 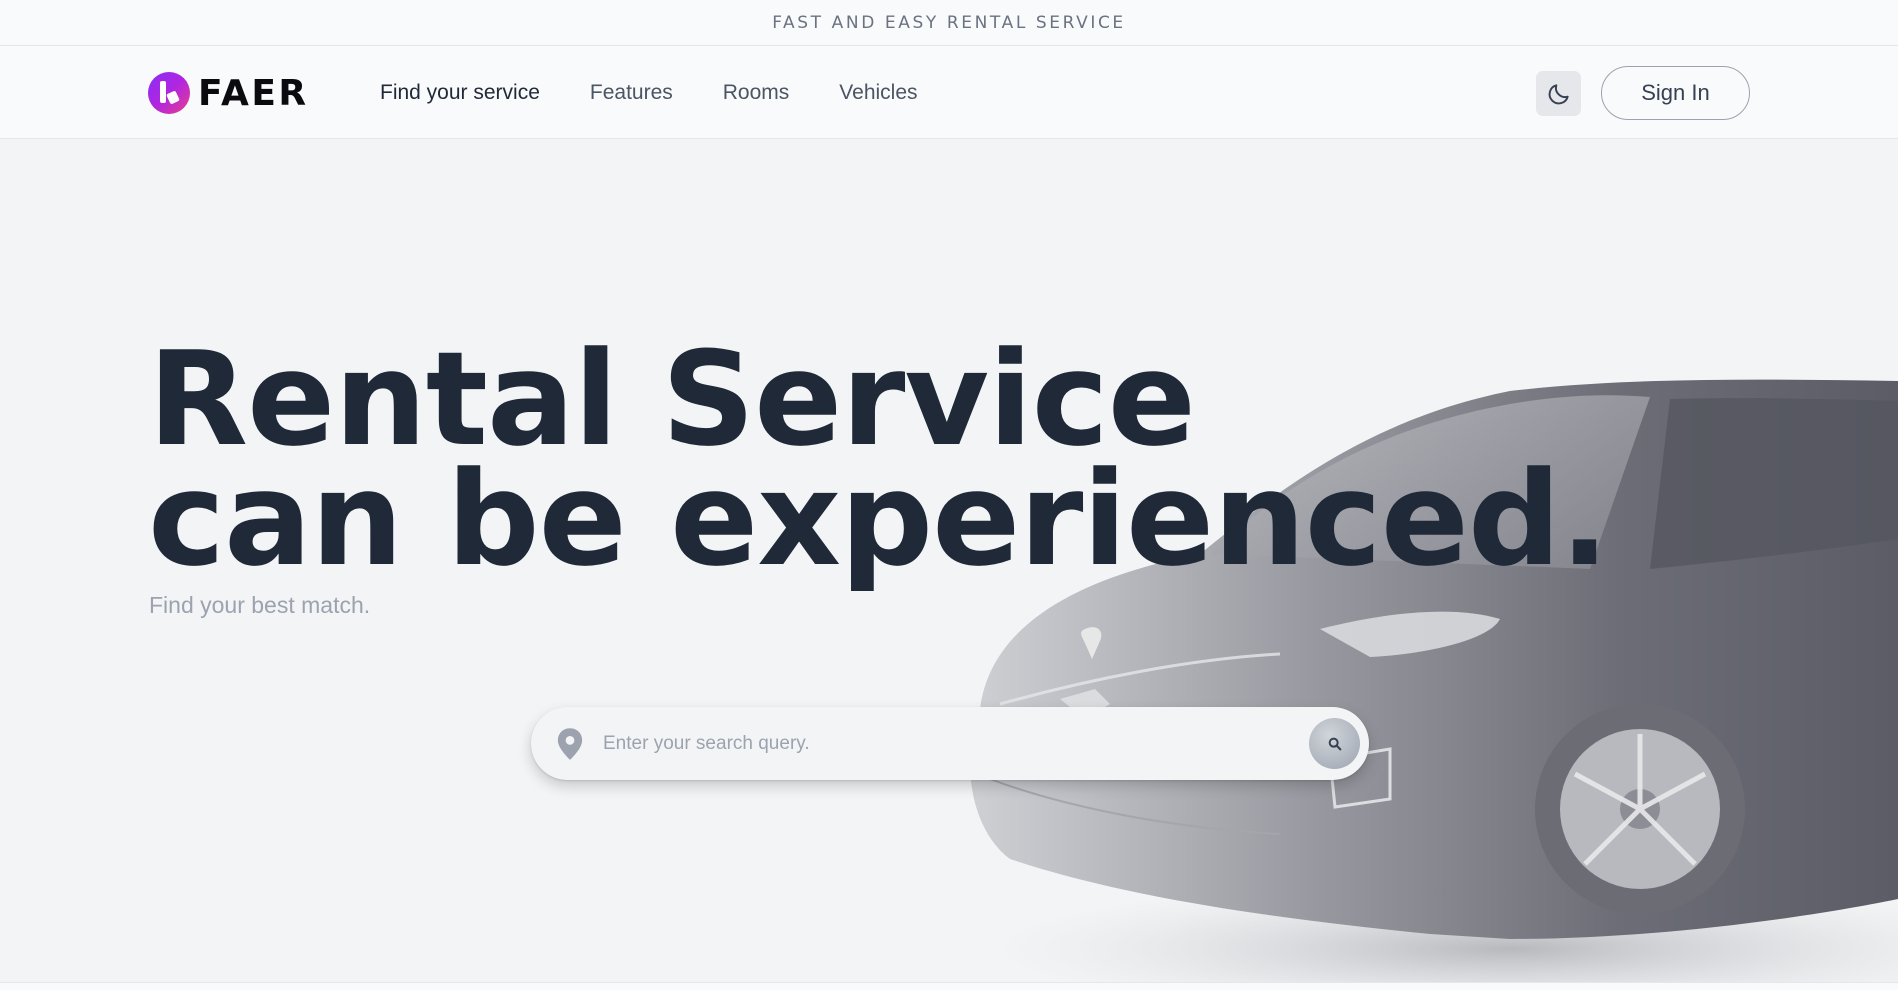 What do you see at coordinates (460, 93) in the screenshot?
I see `nav-link-find-your-service: Find your service` at bounding box center [460, 93].